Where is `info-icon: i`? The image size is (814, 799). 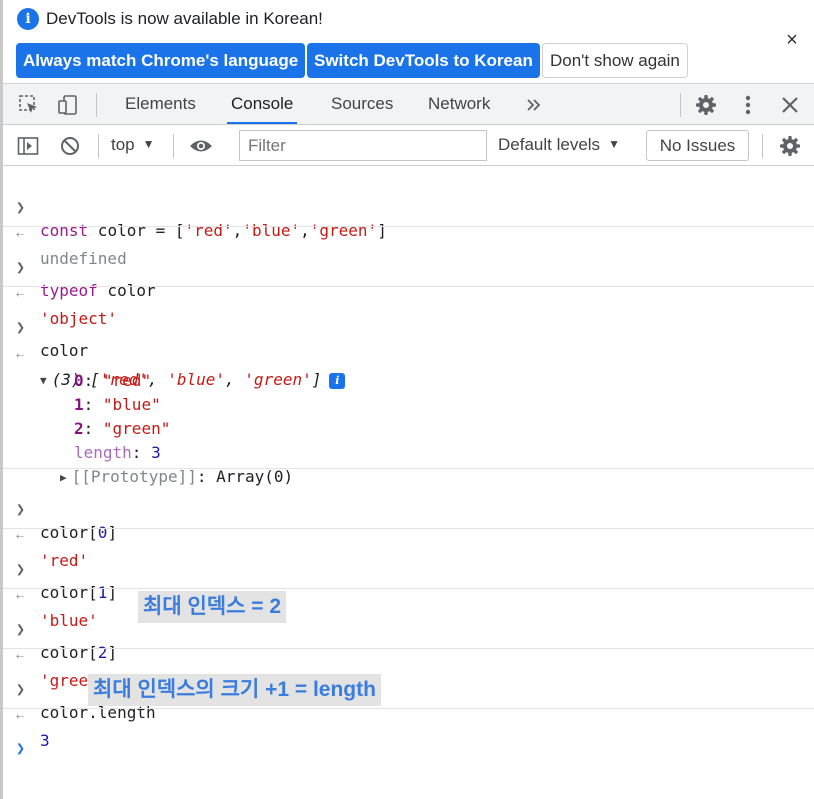 info-icon: i is located at coordinates (28, 19).